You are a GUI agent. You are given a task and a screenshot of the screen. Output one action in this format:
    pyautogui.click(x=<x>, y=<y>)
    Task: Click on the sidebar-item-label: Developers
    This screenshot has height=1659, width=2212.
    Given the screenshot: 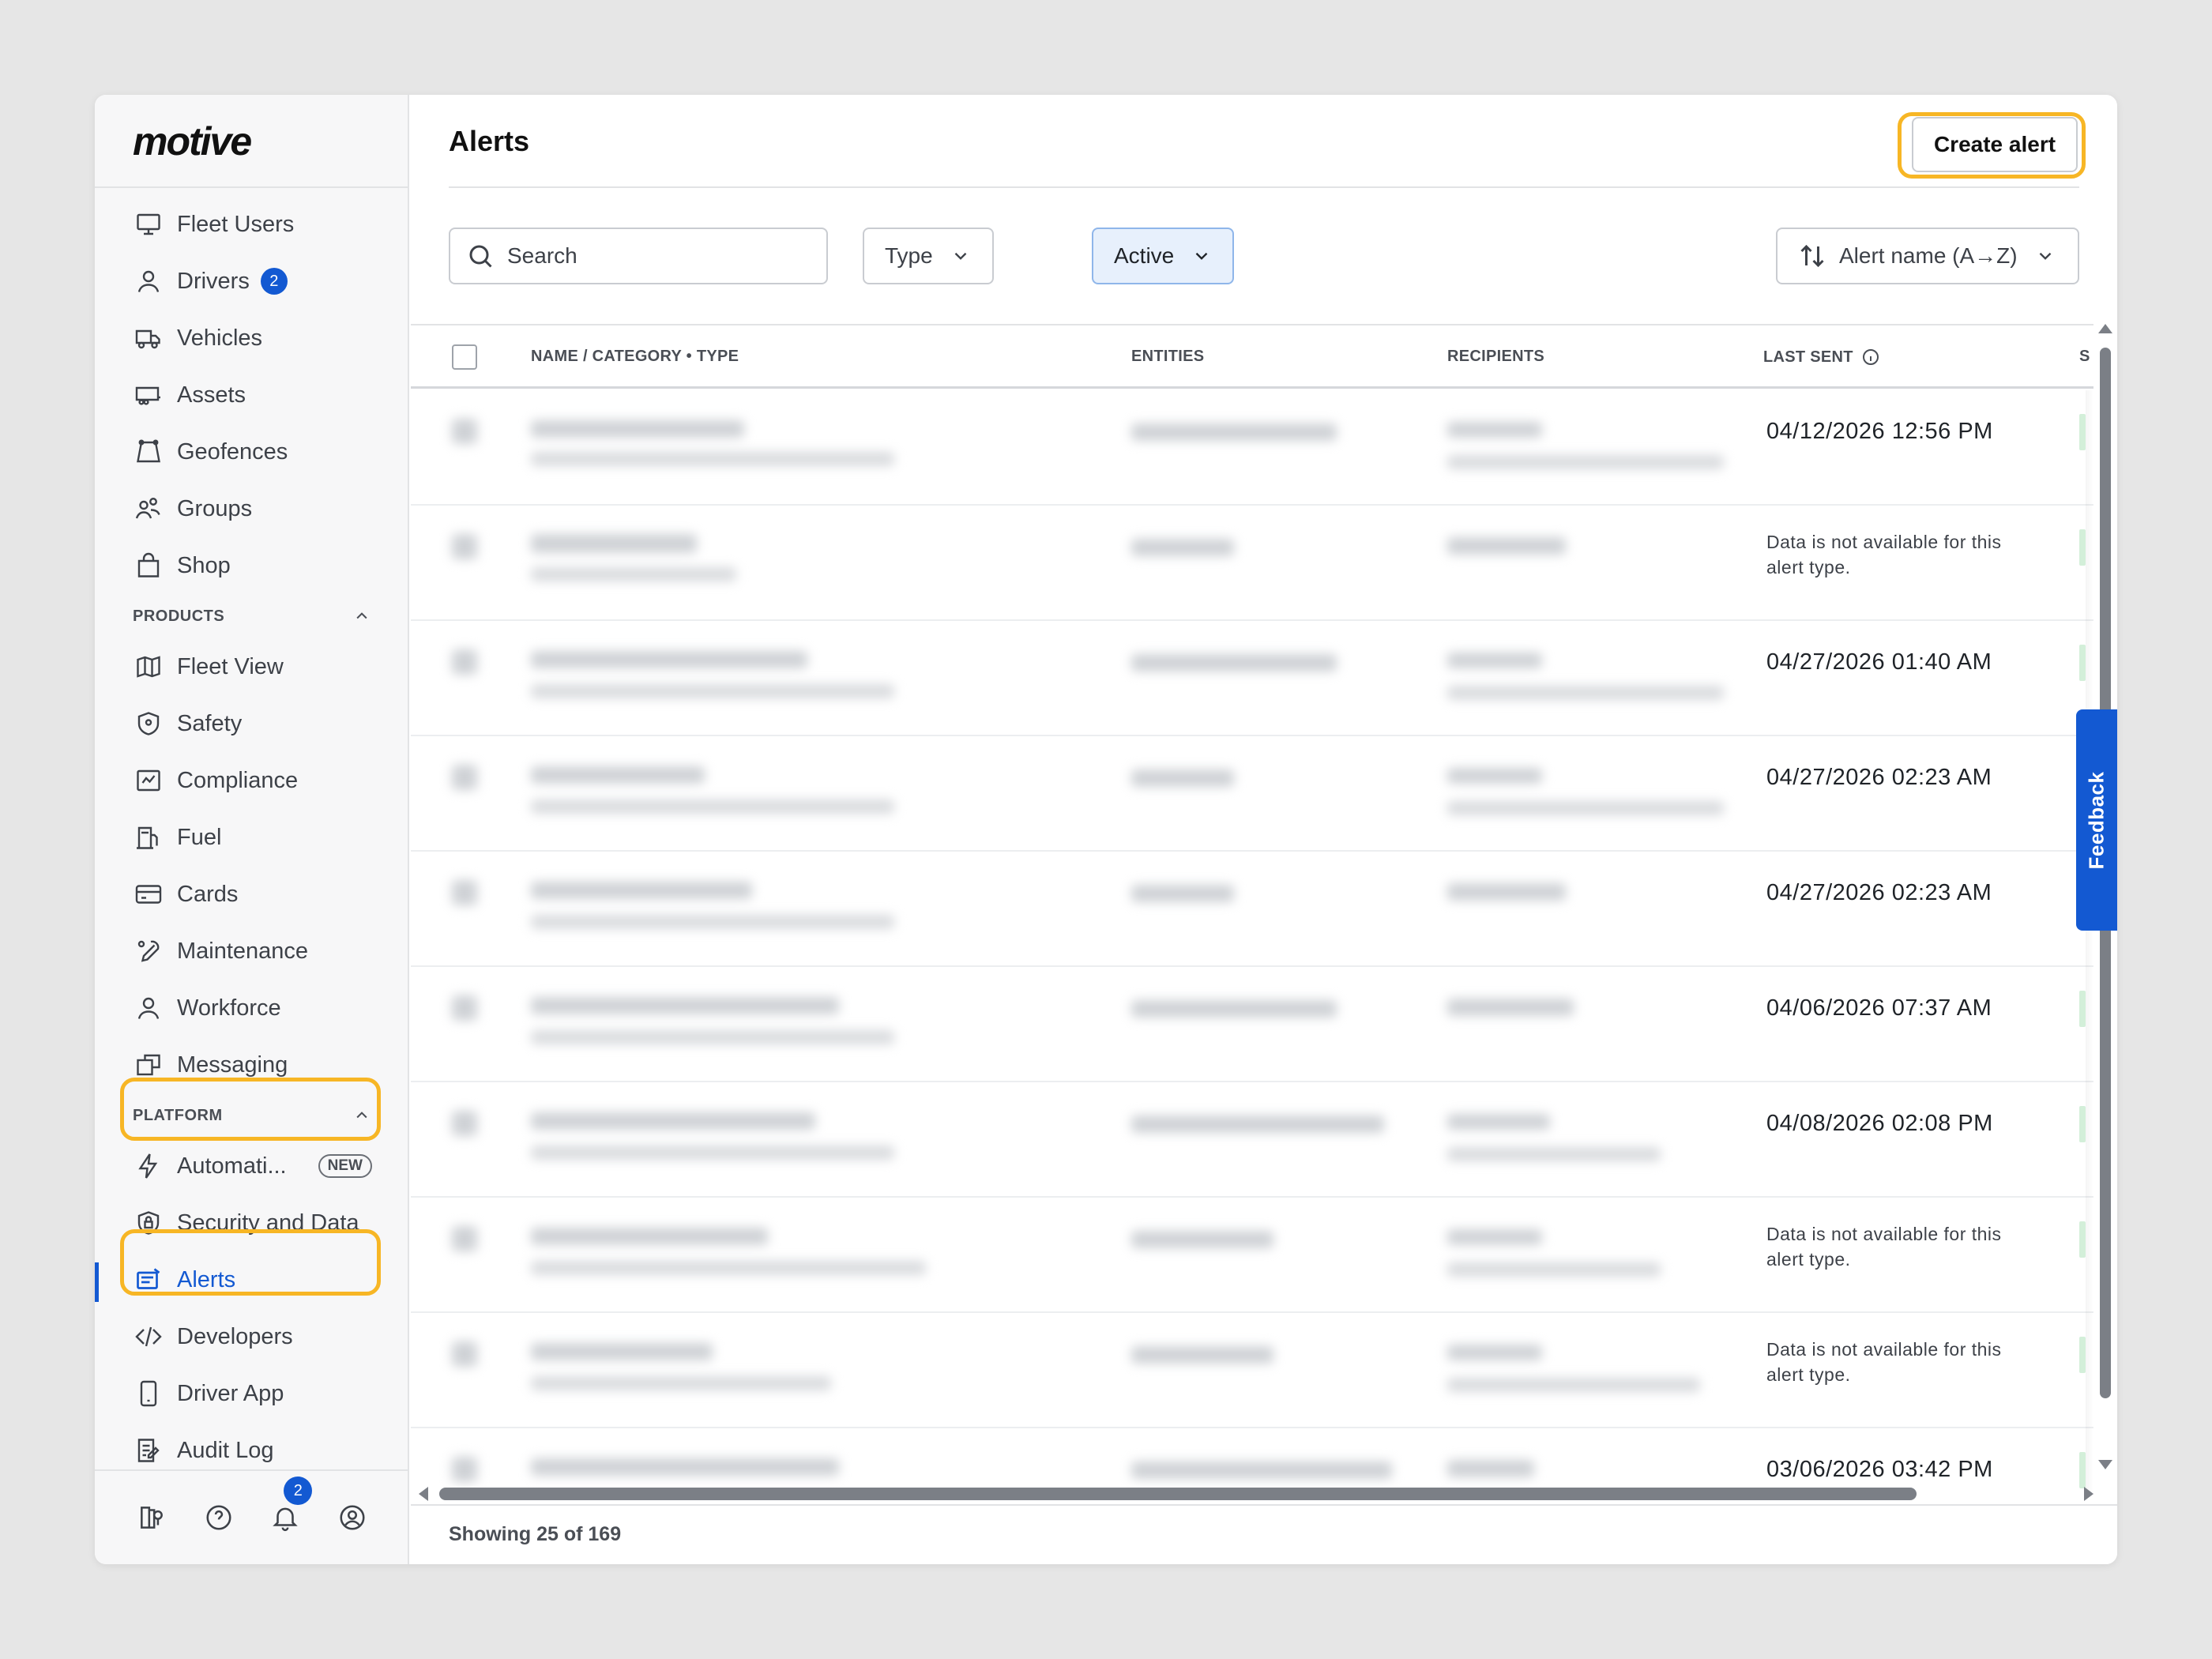 What is the action you would take?
    pyautogui.click(x=235, y=1336)
    